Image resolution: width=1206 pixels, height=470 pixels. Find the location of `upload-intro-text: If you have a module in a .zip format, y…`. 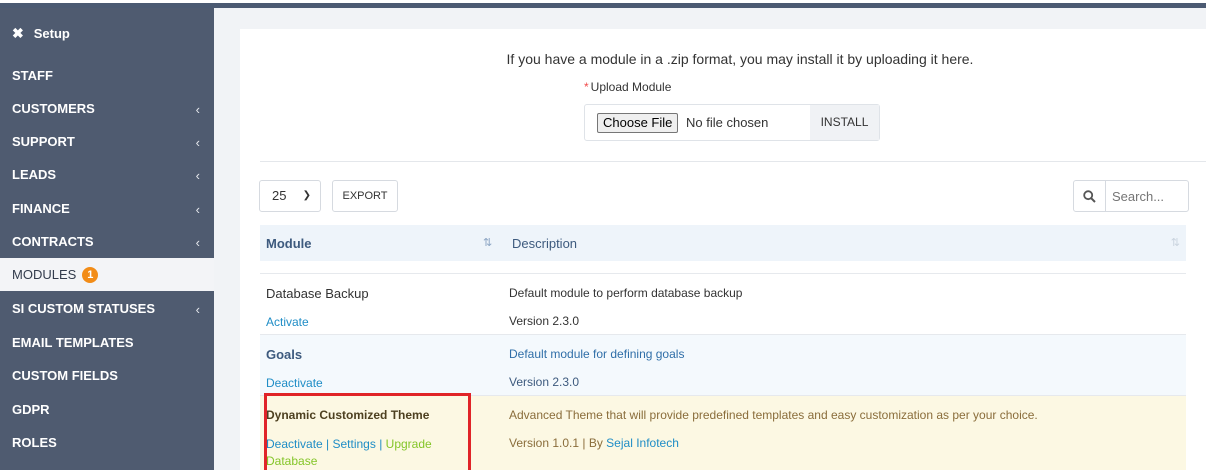

upload-intro-text: If you have a module in a .zip format, y… is located at coordinates (740, 59).